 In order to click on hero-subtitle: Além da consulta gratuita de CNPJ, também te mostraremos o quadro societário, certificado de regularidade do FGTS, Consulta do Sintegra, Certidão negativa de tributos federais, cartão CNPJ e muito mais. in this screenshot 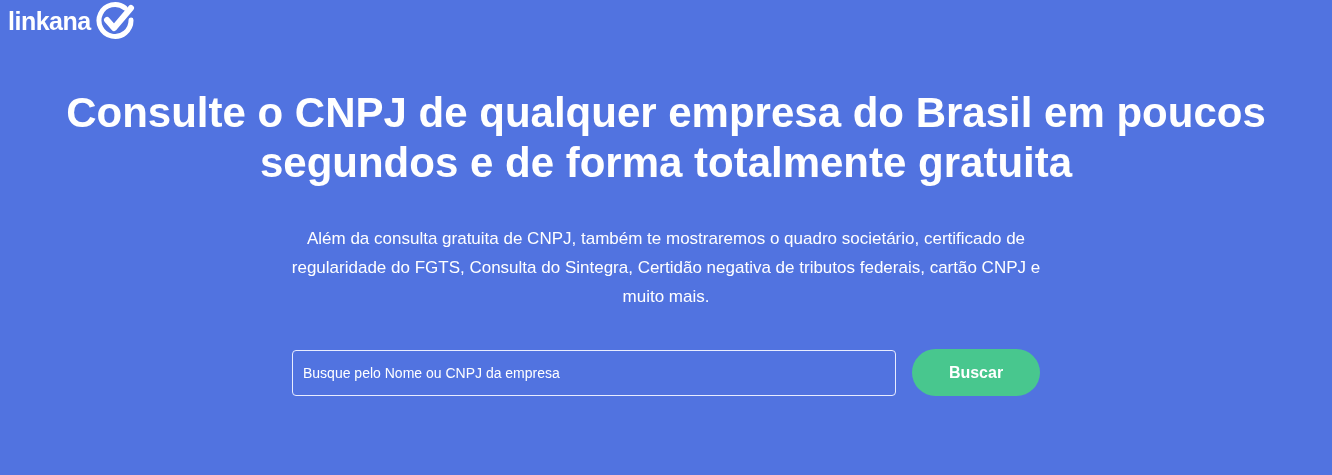, I will do `click(666, 268)`.